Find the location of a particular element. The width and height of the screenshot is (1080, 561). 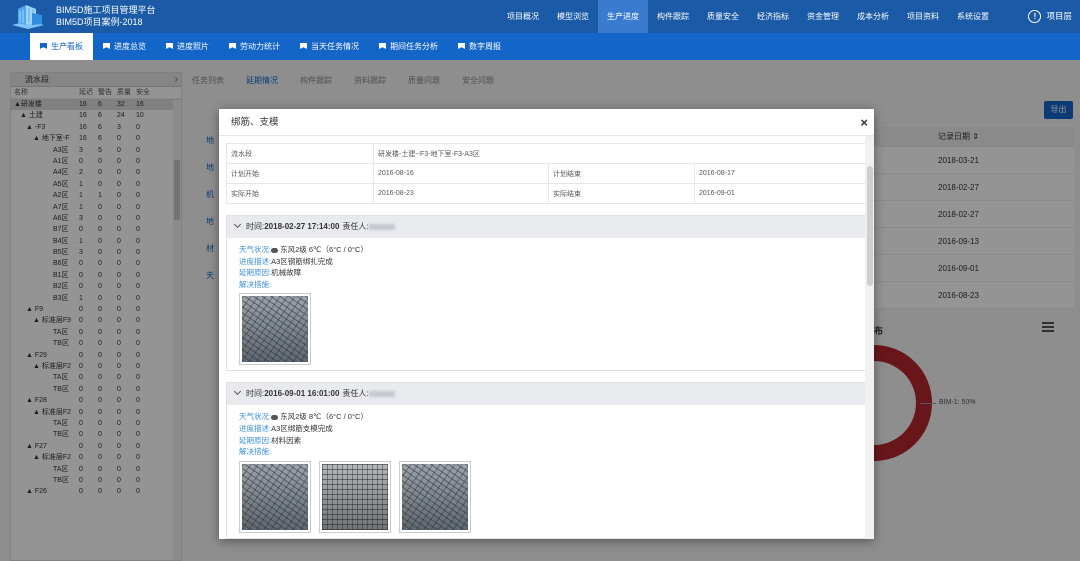

nav-item-2: 生产进度 is located at coordinates (623, 16).